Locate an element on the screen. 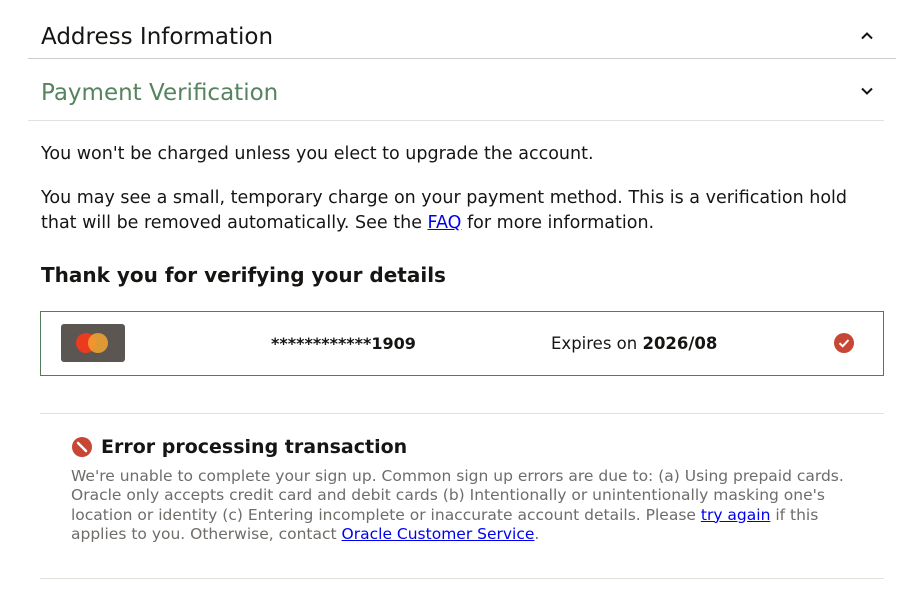  payment-verification-header: Payment Verification is located at coordinates (456, 90).